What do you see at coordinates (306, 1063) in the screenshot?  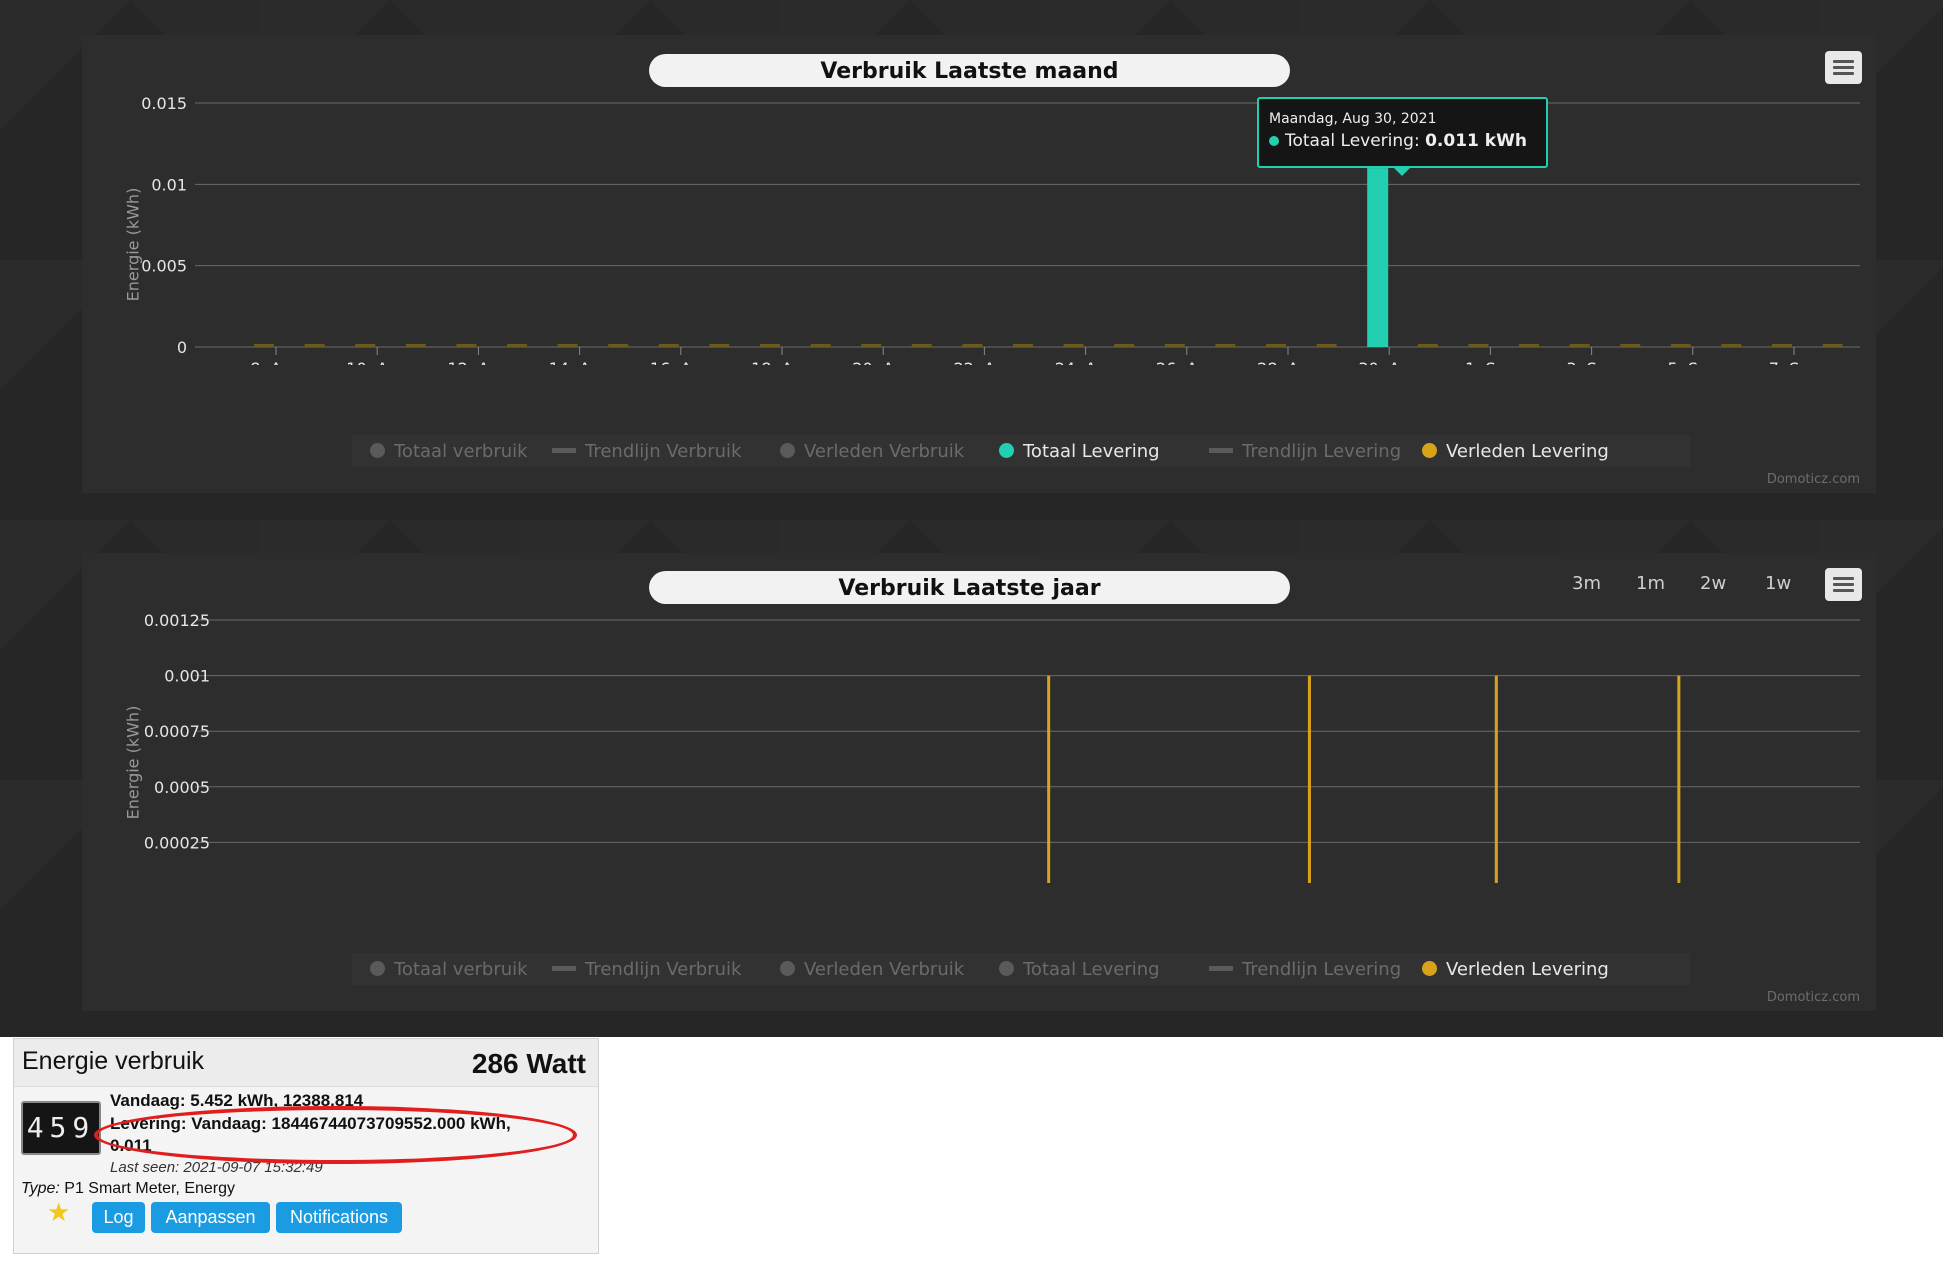 I see `device-header: Energie verbruik 286 Watt` at bounding box center [306, 1063].